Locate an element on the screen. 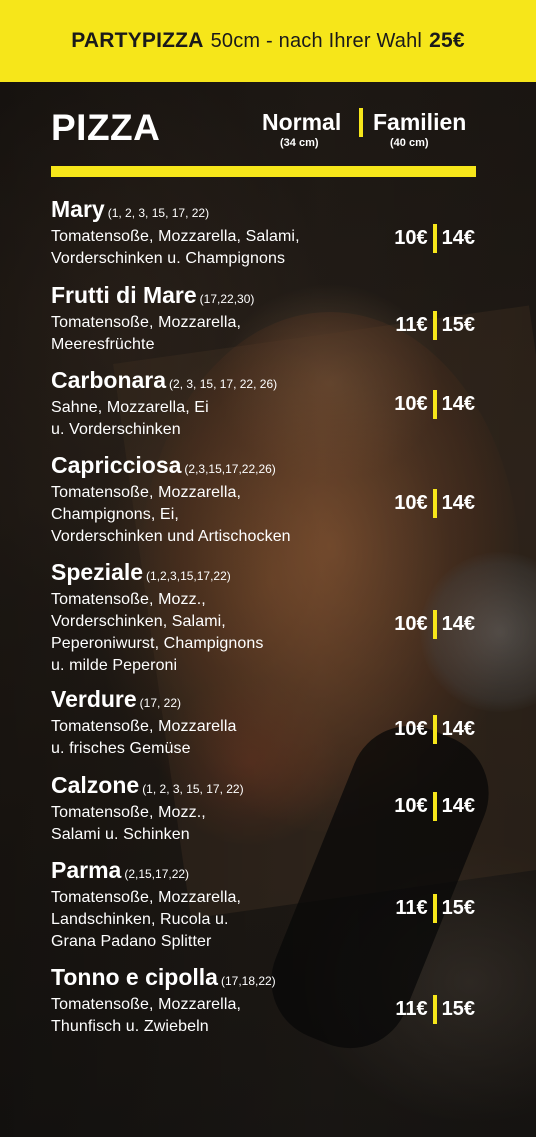 The image size is (536, 1137). column-family-label: Familien is located at coordinates (420, 122).